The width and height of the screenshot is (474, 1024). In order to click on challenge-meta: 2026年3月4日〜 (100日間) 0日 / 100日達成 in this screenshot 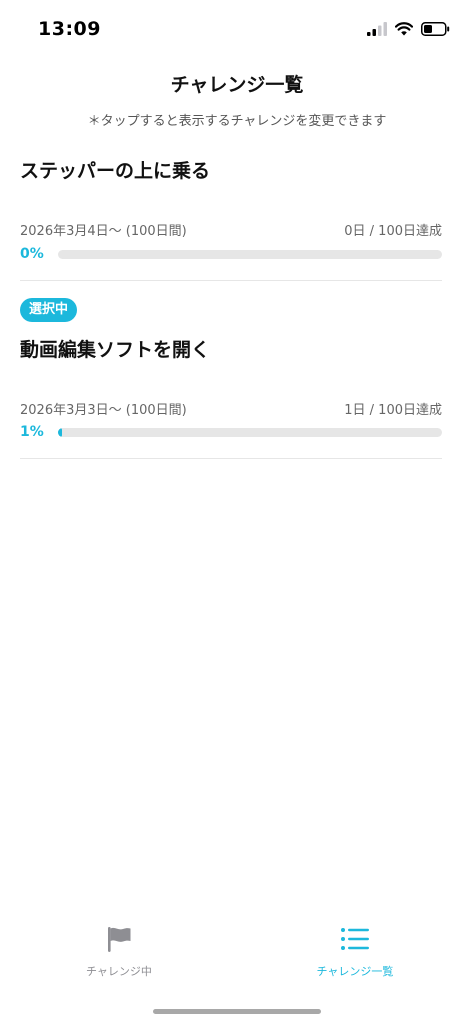, I will do `click(231, 229)`.